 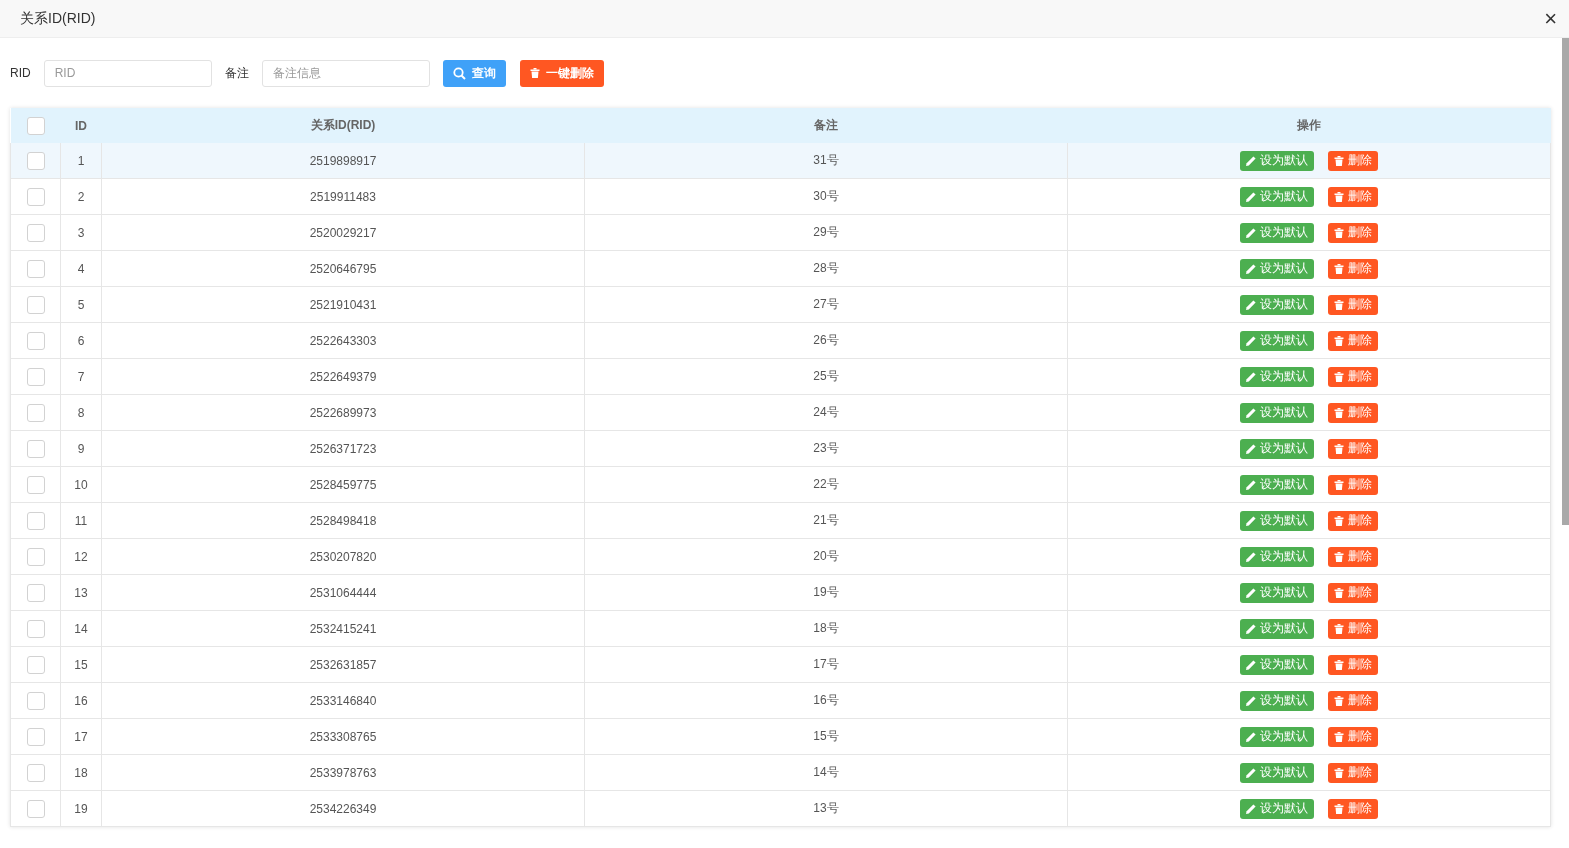 What do you see at coordinates (780, 592) in the screenshot?
I see `table-row: 13 2531064444 19号 设为默认 删除` at bounding box center [780, 592].